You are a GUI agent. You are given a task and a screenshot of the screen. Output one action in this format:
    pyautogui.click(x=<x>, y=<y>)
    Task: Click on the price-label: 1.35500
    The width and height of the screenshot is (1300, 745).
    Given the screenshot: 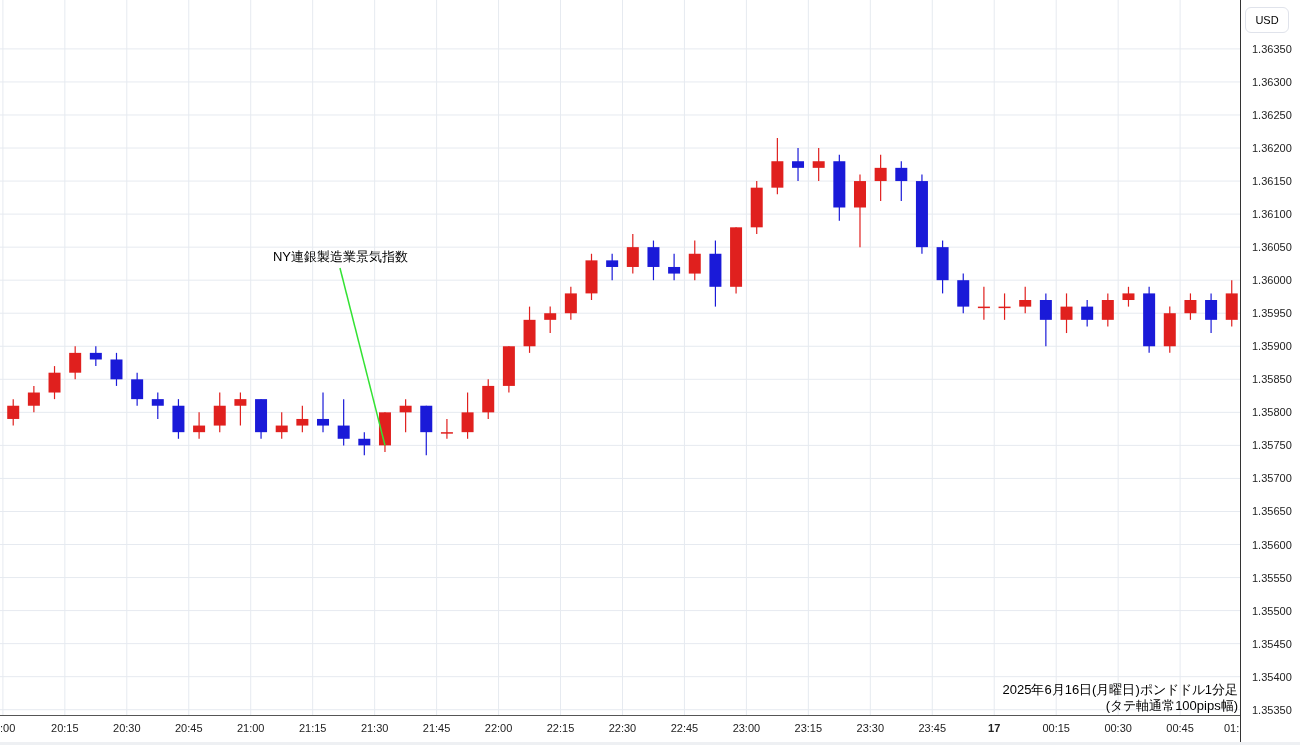 What is the action you would take?
    pyautogui.click(x=1272, y=611)
    